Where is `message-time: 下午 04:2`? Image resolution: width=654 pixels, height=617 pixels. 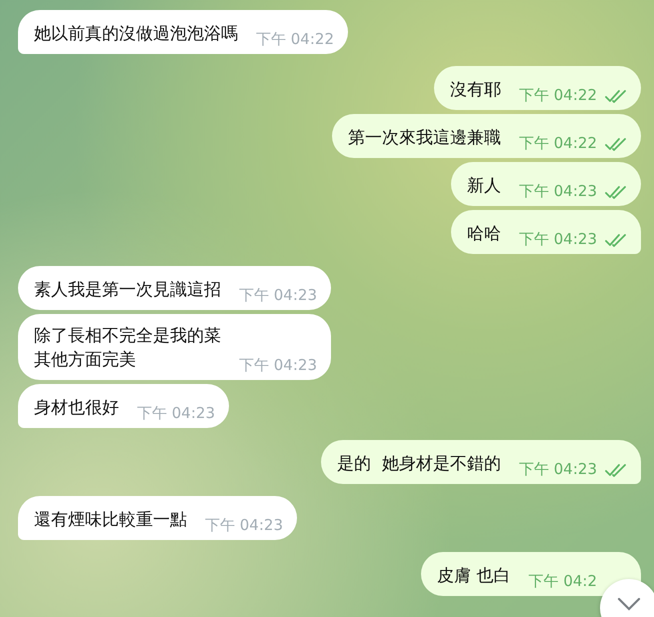 message-time: 下午 04:2 is located at coordinates (562, 581).